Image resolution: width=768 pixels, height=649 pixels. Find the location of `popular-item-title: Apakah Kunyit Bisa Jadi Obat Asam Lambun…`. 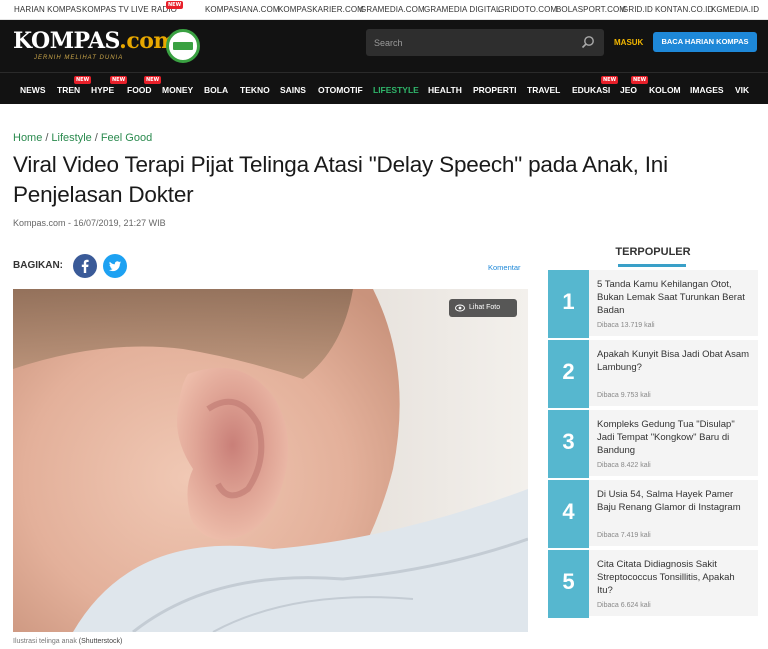

popular-item-title: Apakah Kunyit Bisa Jadi Obat Asam Lambun… is located at coordinates (675, 361).